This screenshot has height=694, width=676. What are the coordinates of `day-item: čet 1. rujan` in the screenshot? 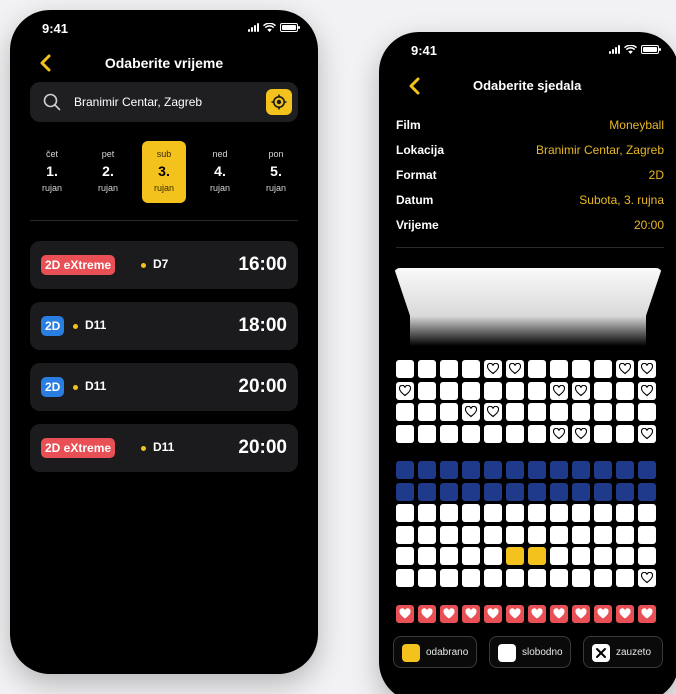 It's located at (52, 172).